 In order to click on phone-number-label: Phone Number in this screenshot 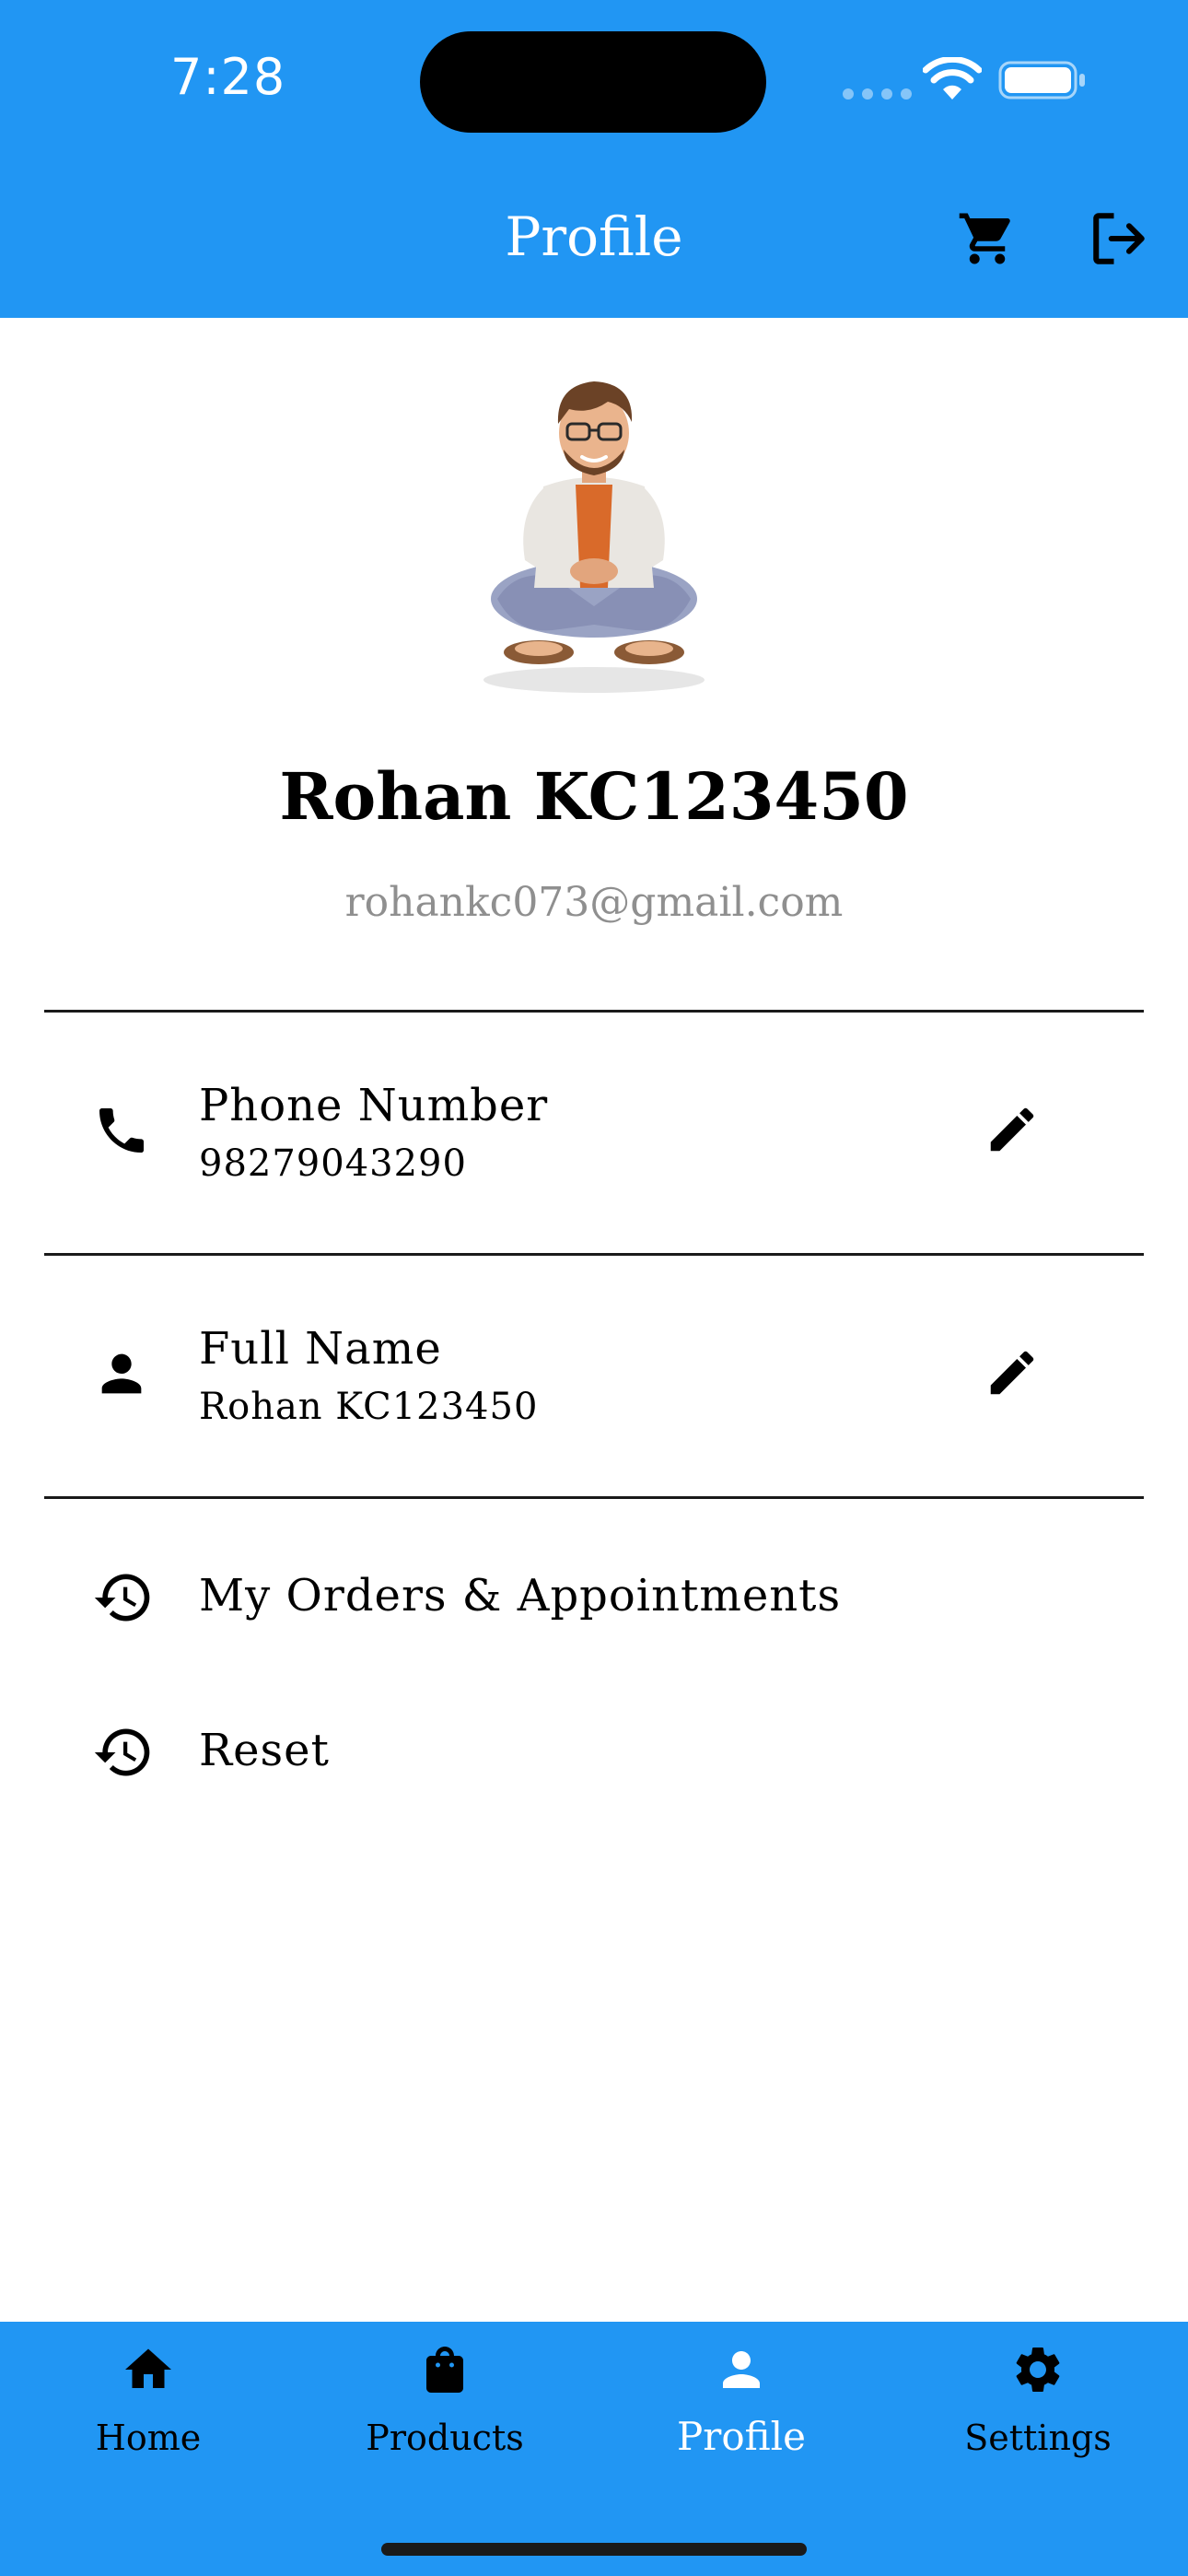, I will do `click(374, 1105)`.